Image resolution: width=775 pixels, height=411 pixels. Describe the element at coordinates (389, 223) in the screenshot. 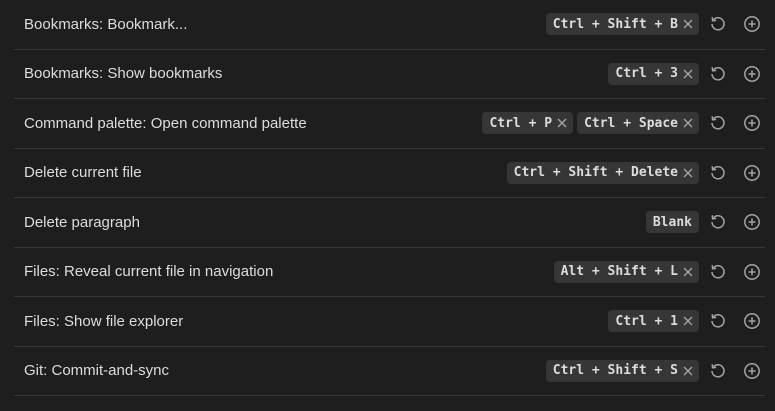

I see `hotkey-row: Delete paragraph Blank` at that location.